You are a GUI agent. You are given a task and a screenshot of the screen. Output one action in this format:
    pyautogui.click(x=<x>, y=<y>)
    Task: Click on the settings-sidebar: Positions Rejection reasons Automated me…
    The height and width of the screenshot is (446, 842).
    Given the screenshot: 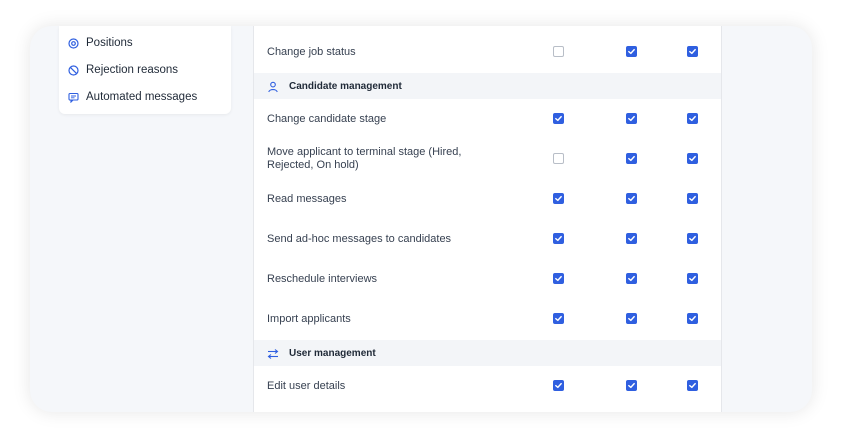 What is the action you would take?
    pyautogui.click(x=145, y=70)
    